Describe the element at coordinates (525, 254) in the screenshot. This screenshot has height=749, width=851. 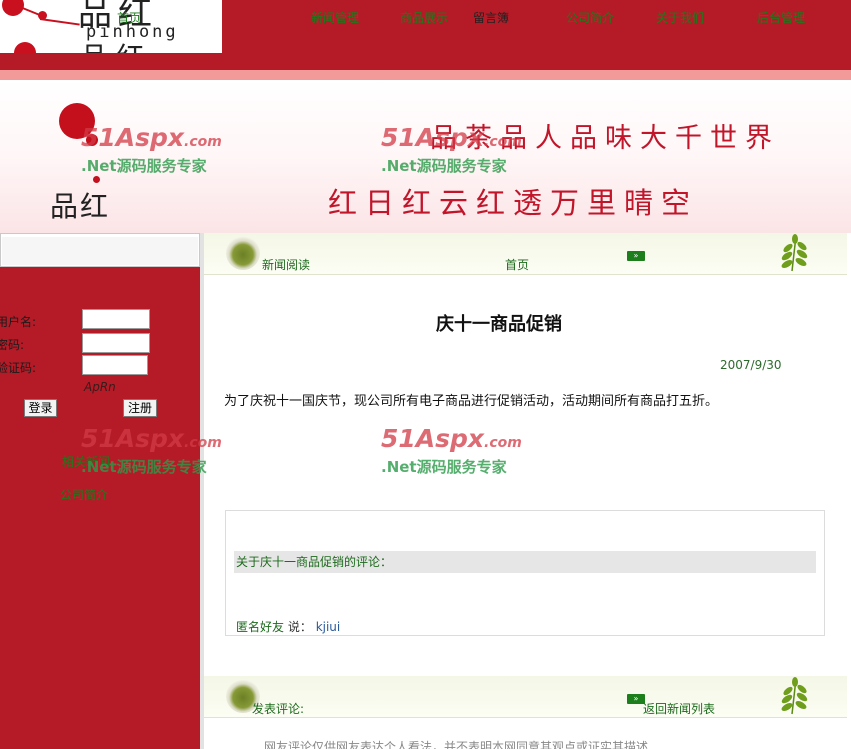
I see `news-section-bar: 新闻阅读 首页 »` at that location.